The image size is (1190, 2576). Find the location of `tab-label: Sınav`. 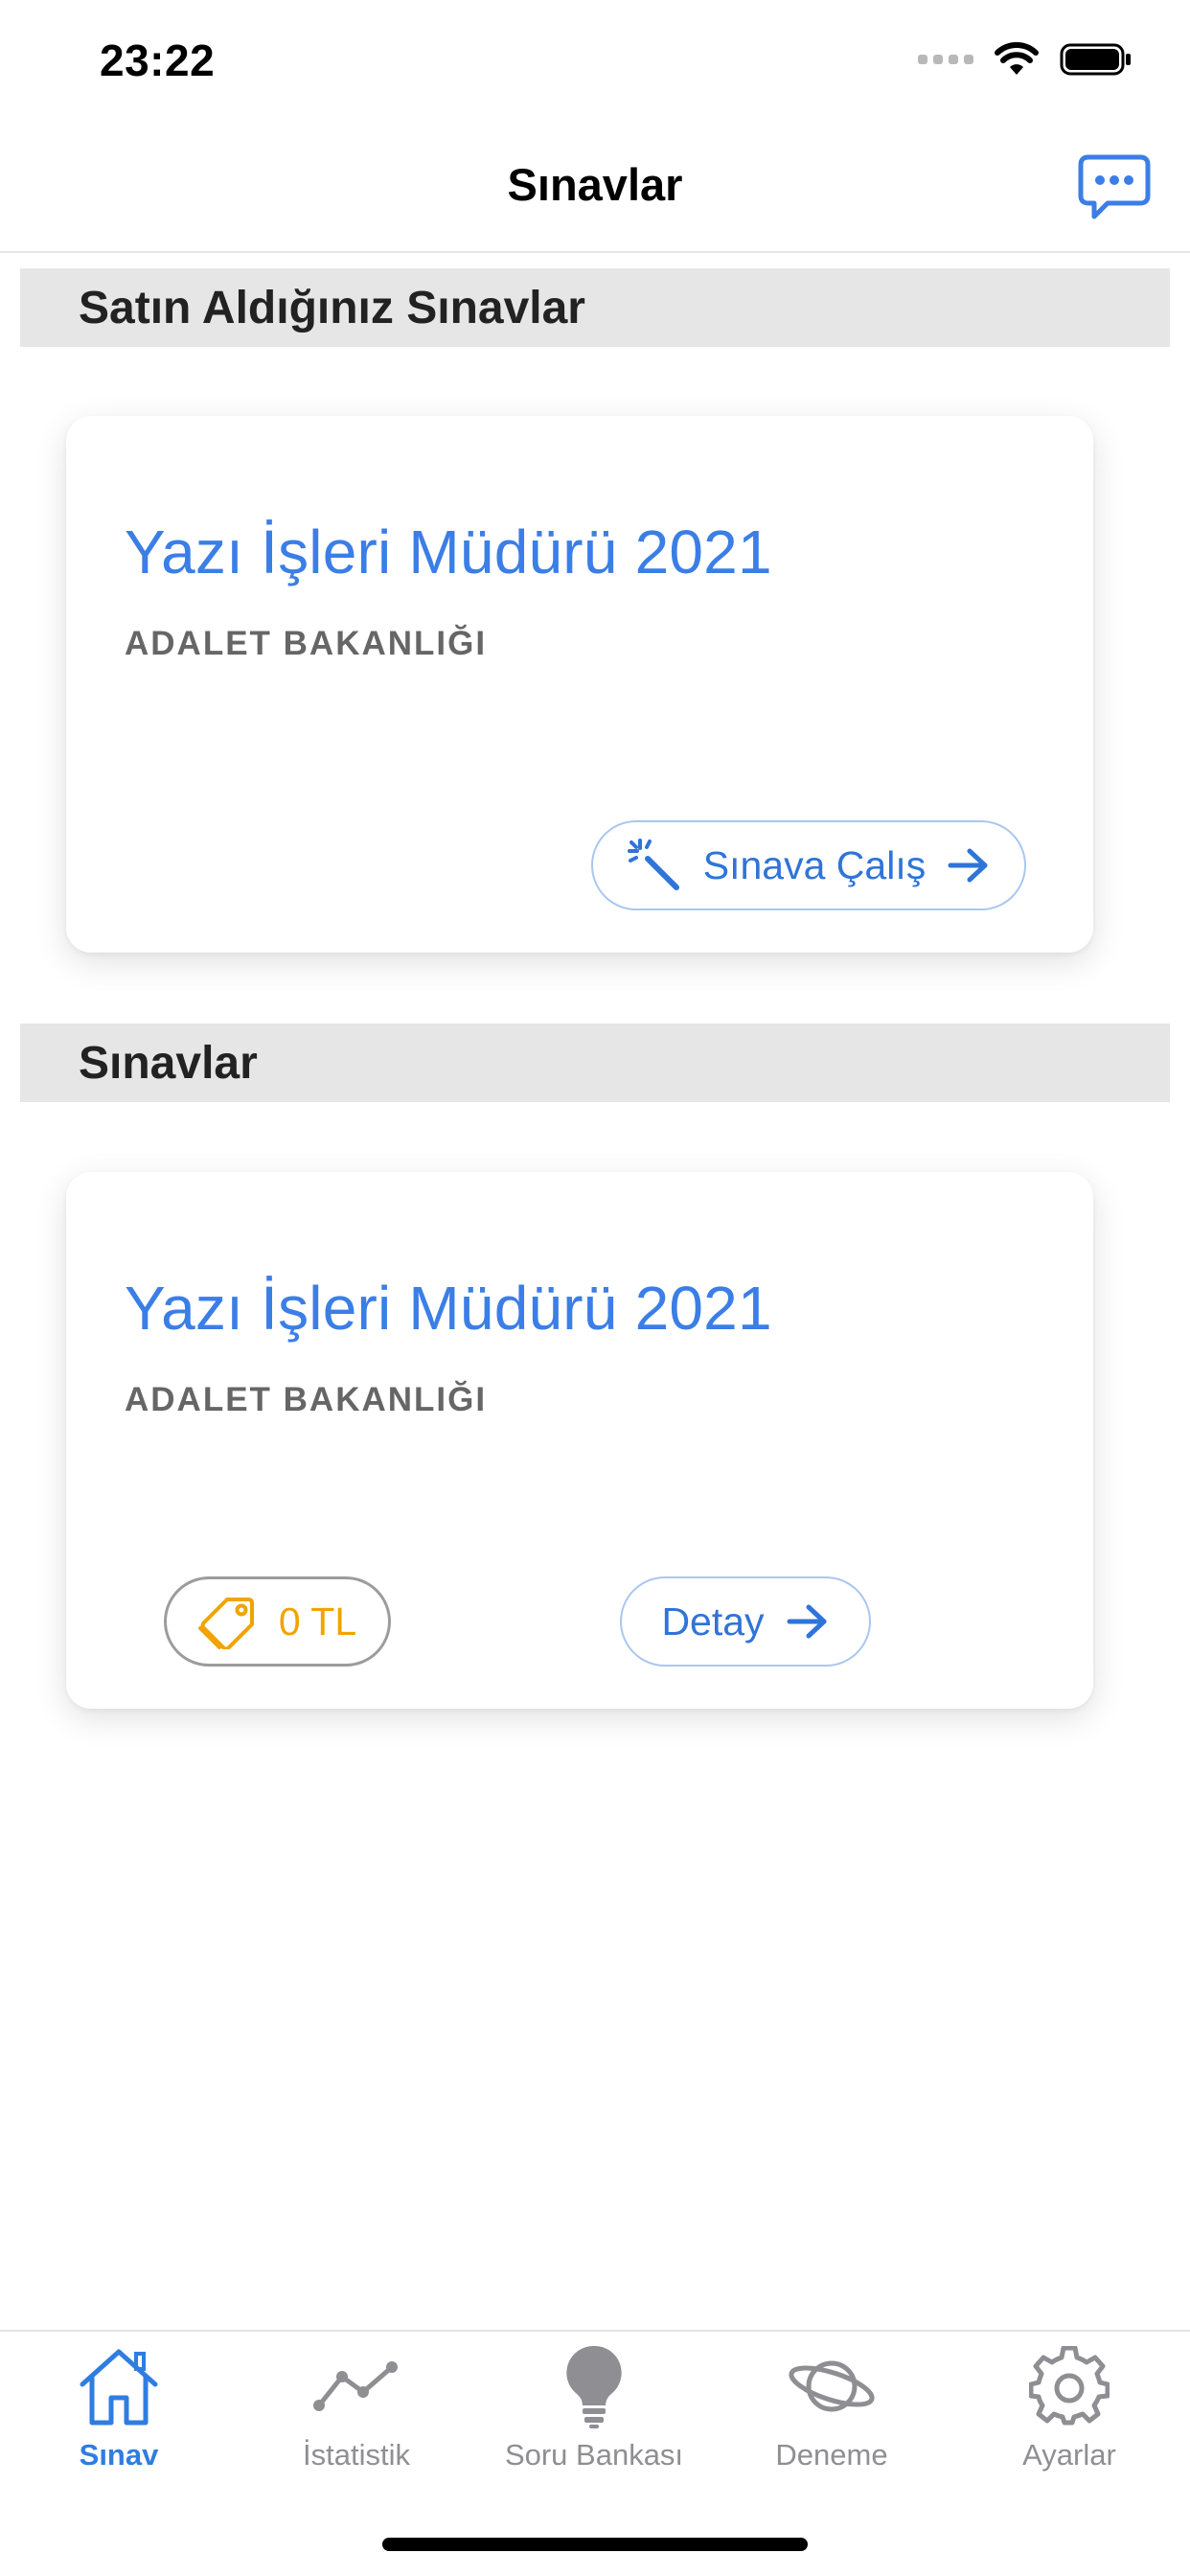

tab-label: Sınav is located at coordinates (119, 2455).